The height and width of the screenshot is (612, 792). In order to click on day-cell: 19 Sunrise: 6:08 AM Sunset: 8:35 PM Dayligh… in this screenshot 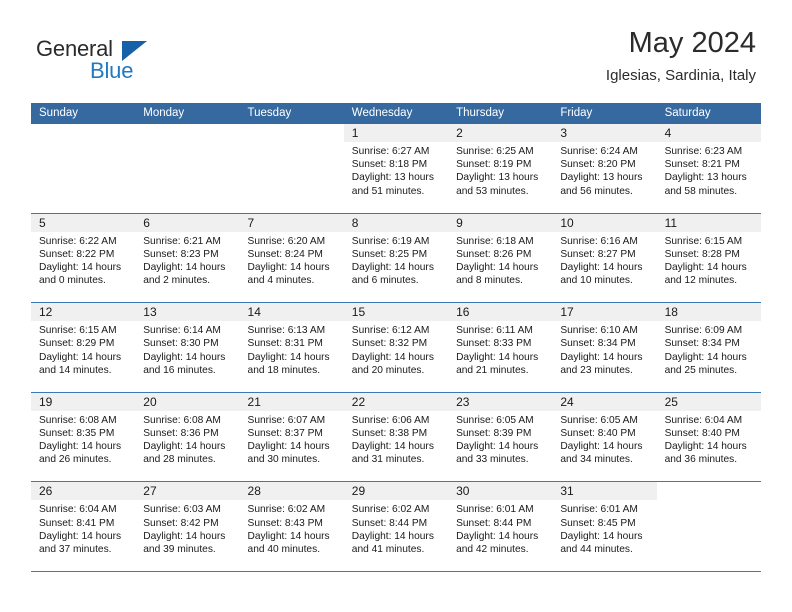, I will do `click(83, 437)`.